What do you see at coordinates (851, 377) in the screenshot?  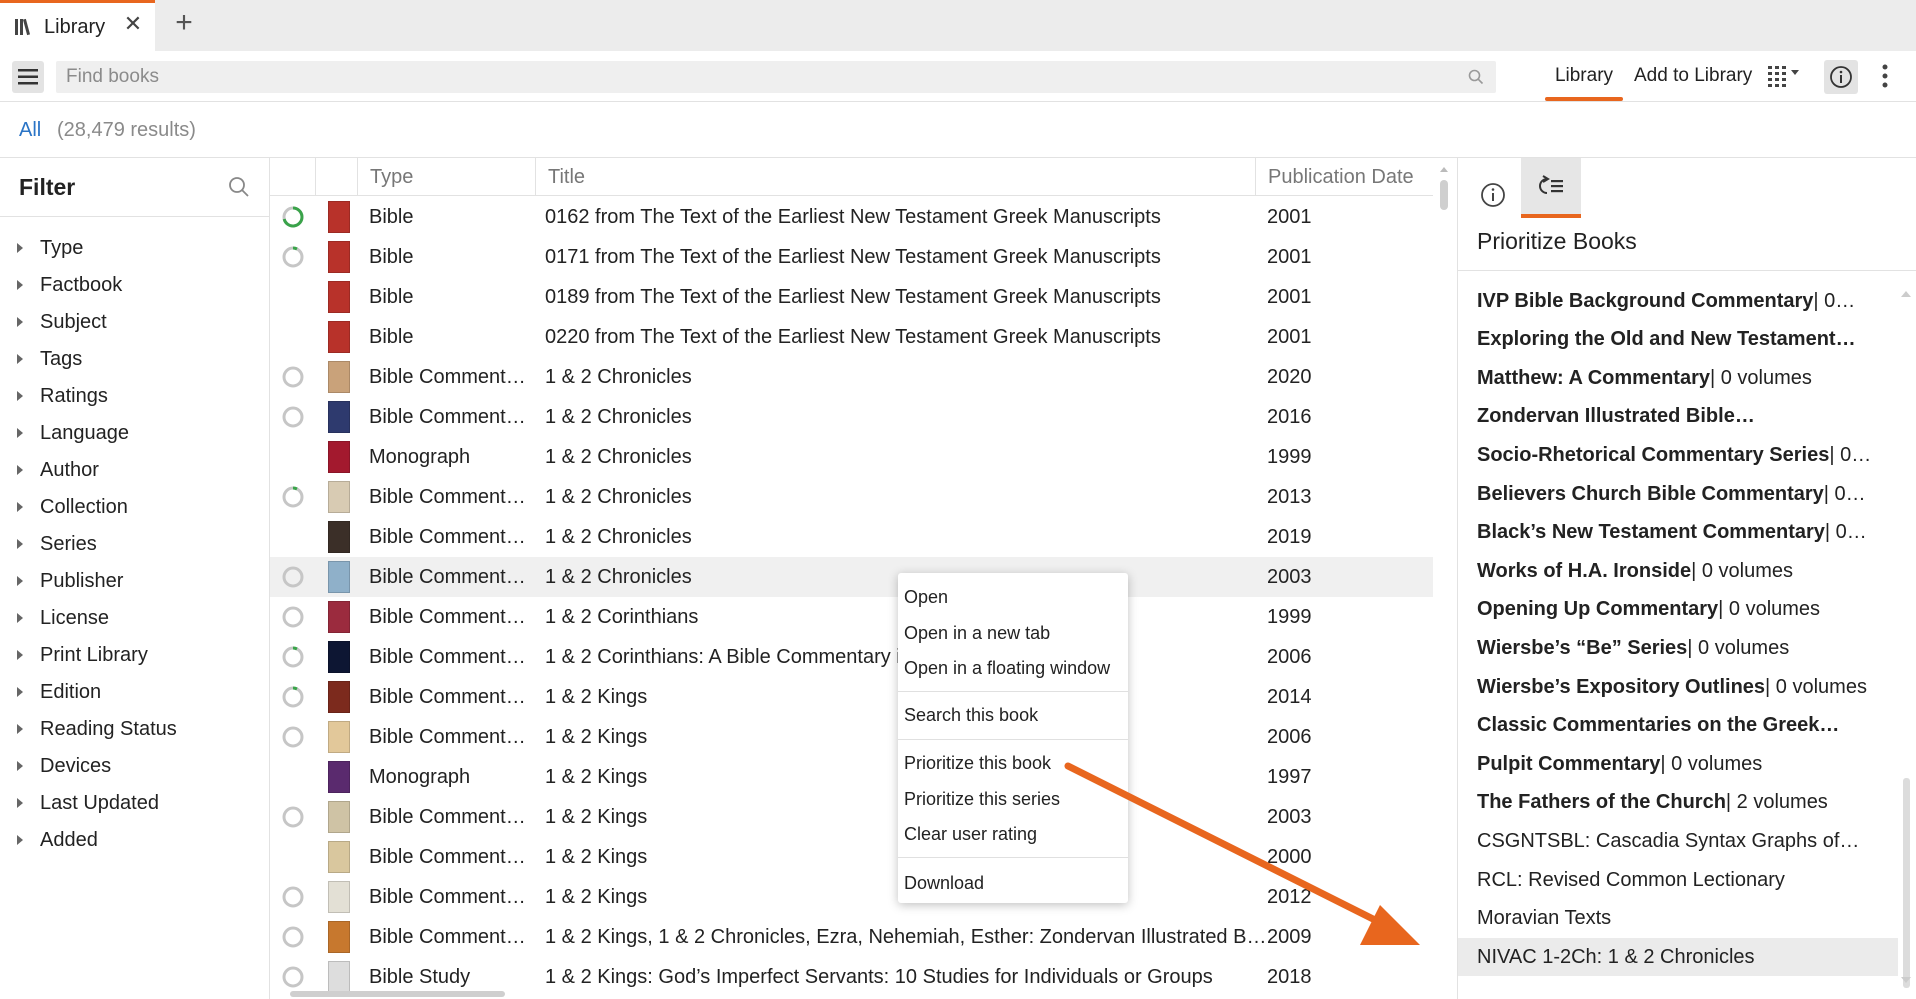 I see `table-row: Bible Comment… 1 & 2 Chronicles 2020` at bounding box center [851, 377].